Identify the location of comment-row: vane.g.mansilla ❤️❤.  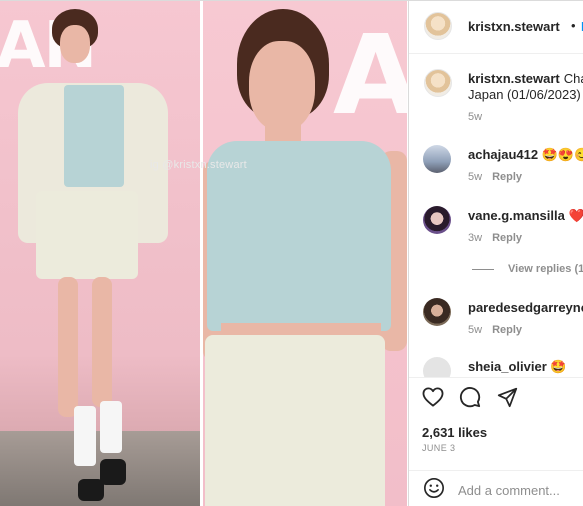
(525, 216).